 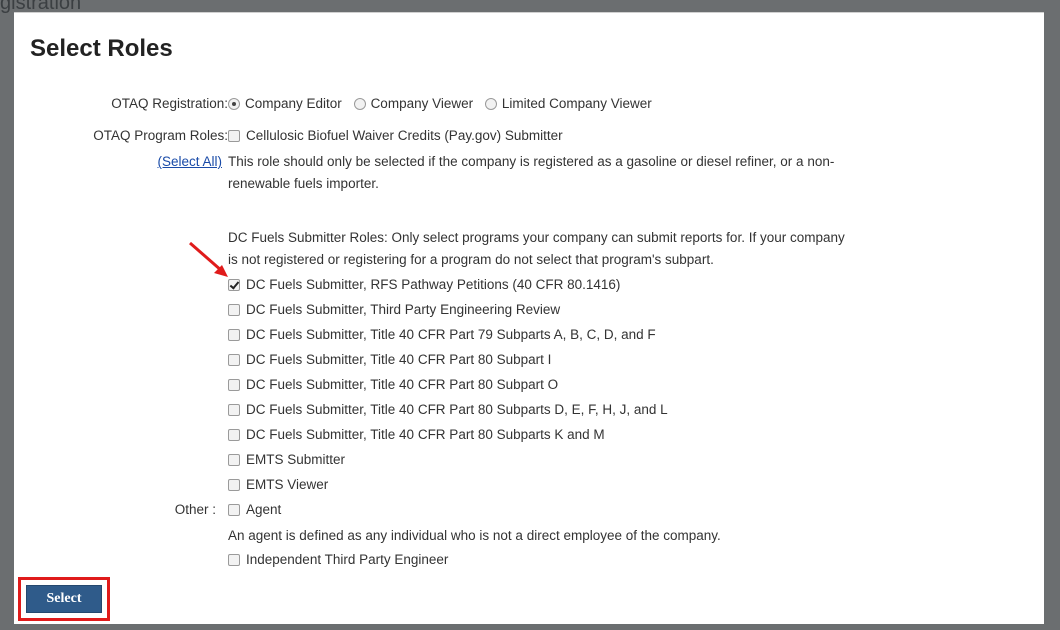 I want to click on radio-limited-company-viewer-label: Limited Company Viewer, so click(x=576, y=103).